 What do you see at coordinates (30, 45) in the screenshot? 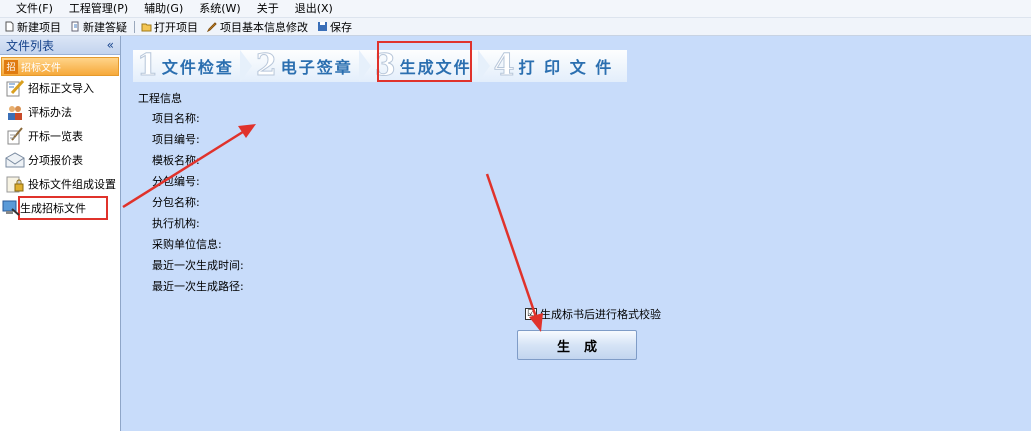
I see `sidebar-title: 文件列表` at bounding box center [30, 45].